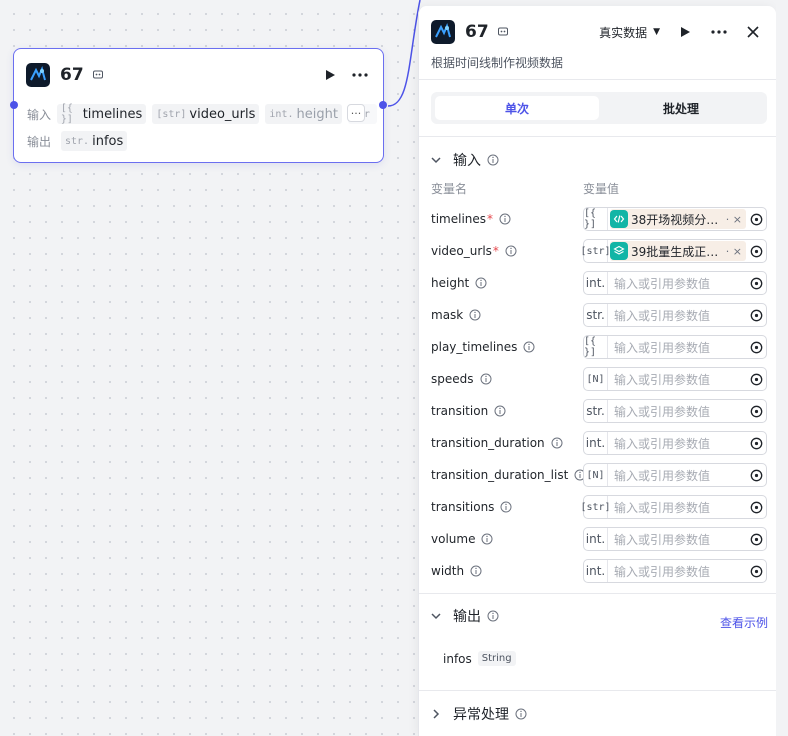 Image resolution: width=788 pixels, height=736 pixels. What do you see at coordinates (356, 113) in the screenshot?
I see `node-more-inputs-button: ···` at bounding box center [356, 113].